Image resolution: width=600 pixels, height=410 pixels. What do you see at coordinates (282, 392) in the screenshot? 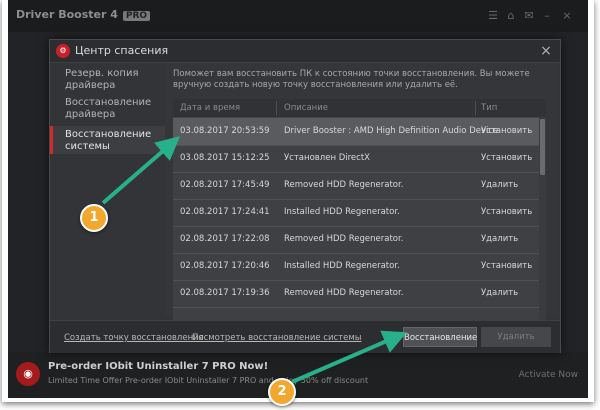
I see `callout-badge-2: 2` at bounding box center [282, 392].